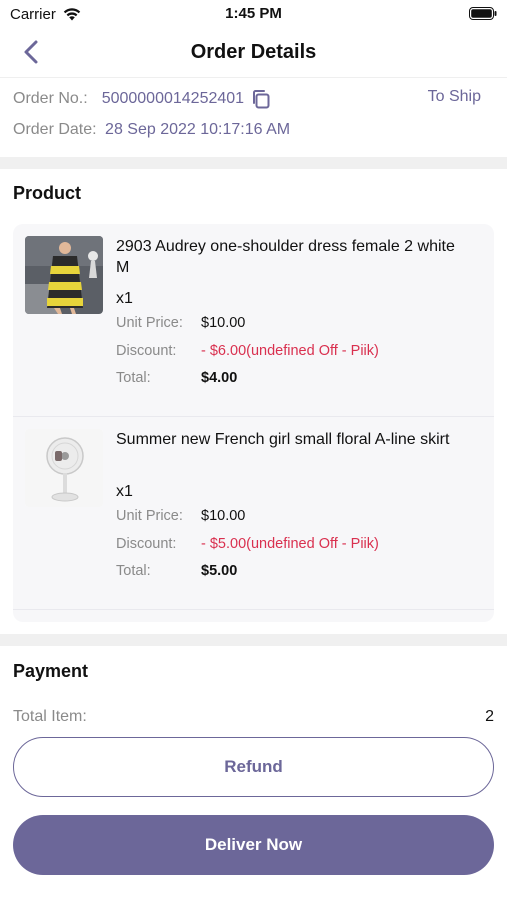 The height and width of the screenshot is (900, 507). What do you see at coordinates (55, 129) in the screenshot?
I see `order-date-label: Order Date:` at bounding box center [55, 129].